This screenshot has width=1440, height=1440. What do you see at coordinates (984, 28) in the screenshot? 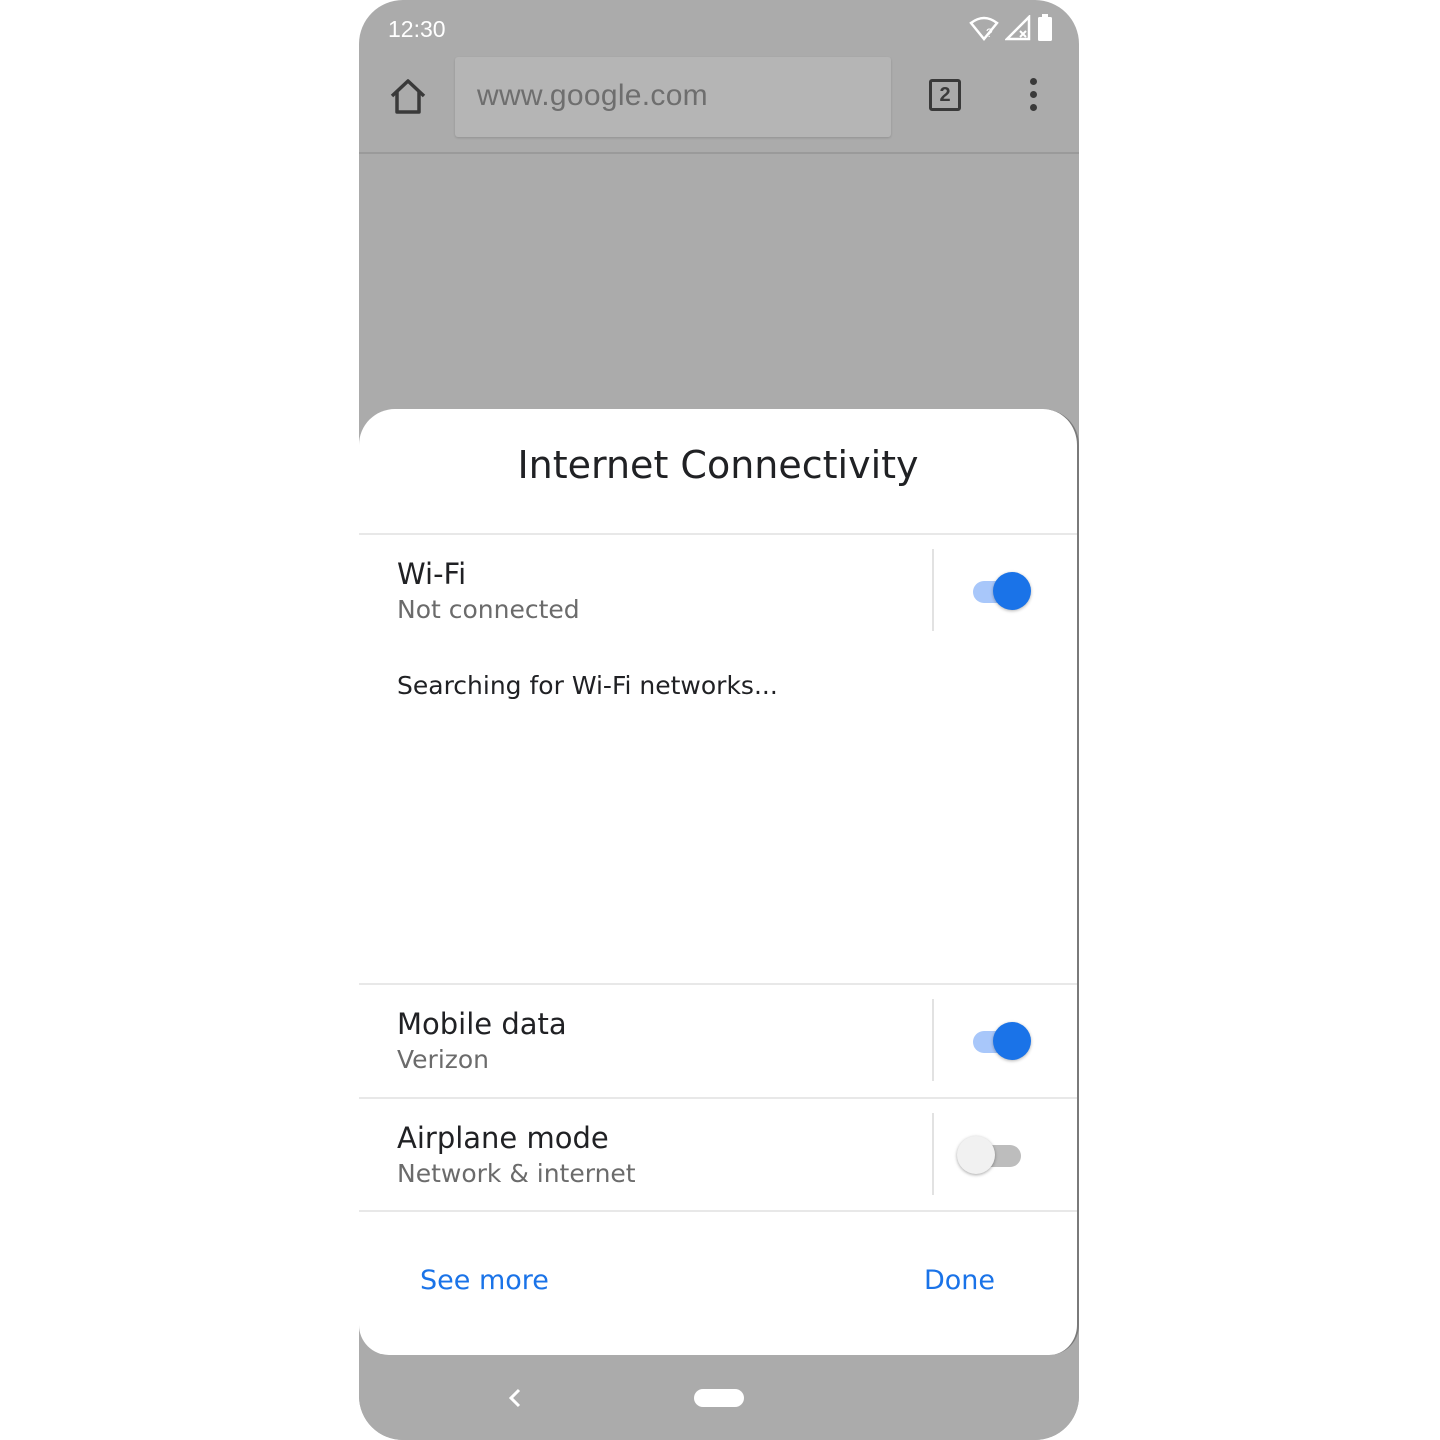
I see `wifi-question-icon: ?` at bounding box center [984, 28].